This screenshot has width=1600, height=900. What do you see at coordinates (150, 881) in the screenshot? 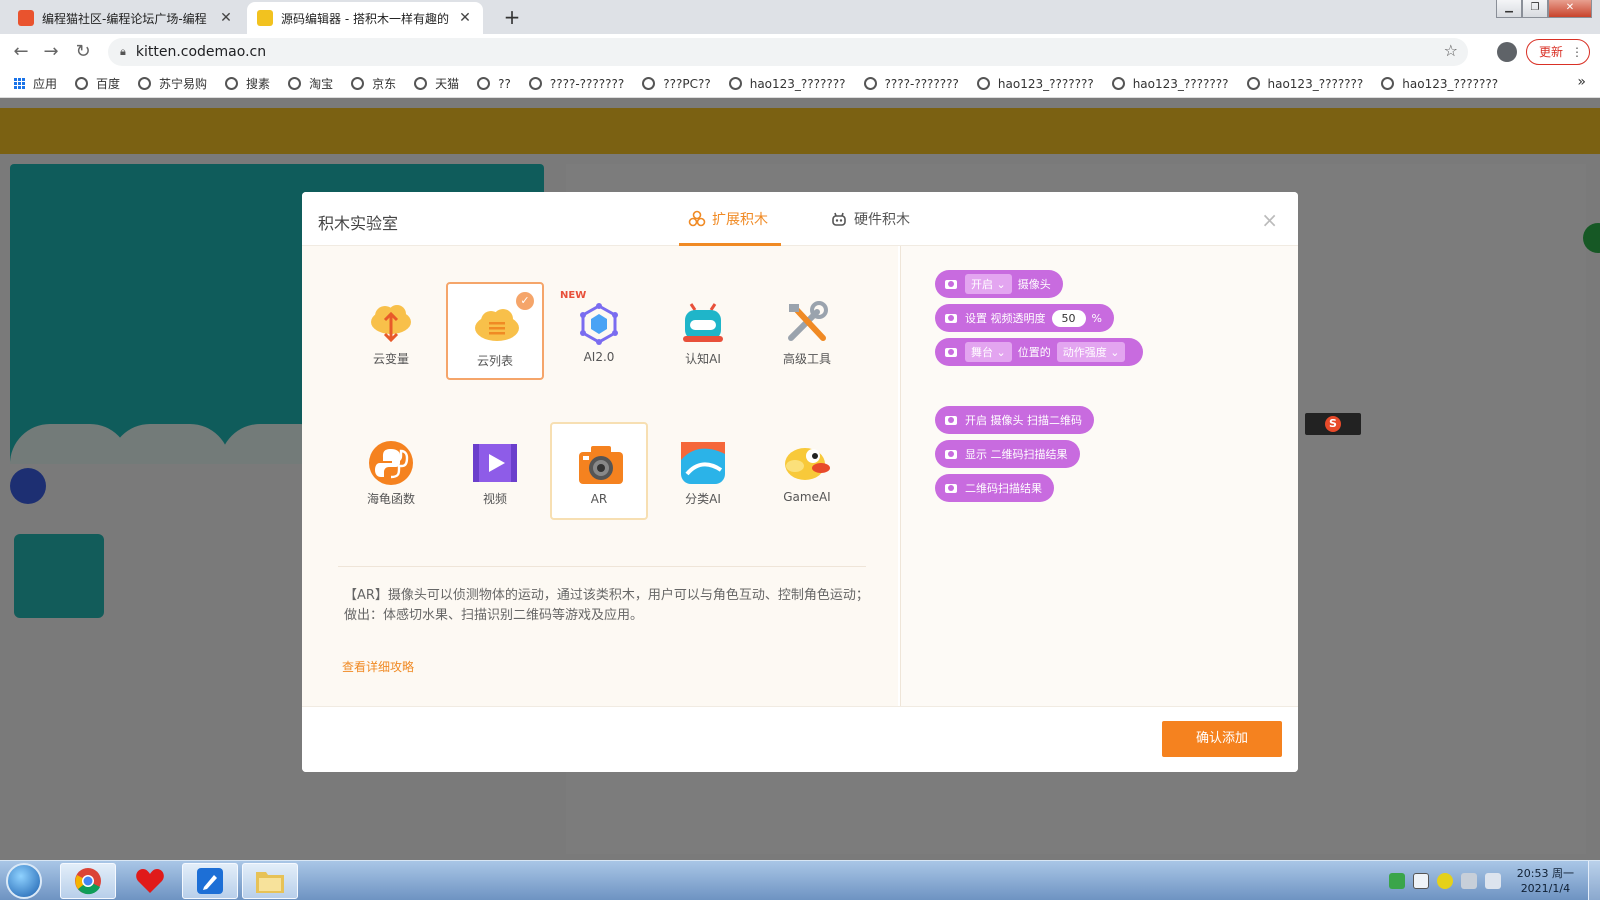
I see `taskbar-heart-app` at bounding box center [150, 881].